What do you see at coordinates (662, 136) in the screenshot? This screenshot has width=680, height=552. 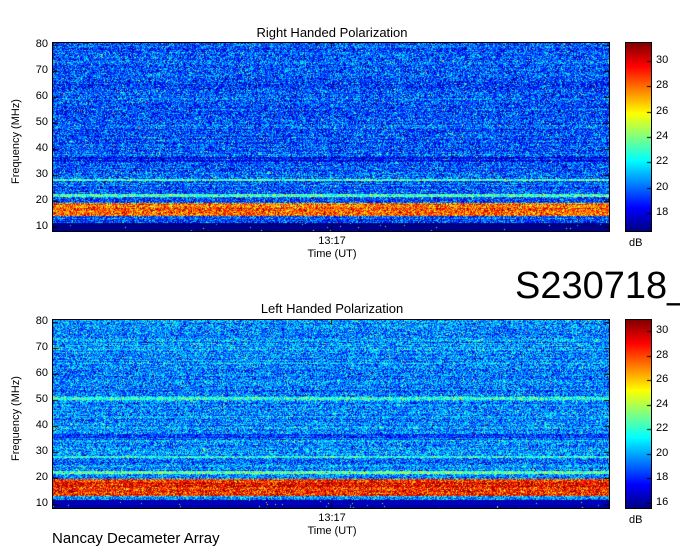 I see `panel-1-colorbar-tick-label: 24` at bounding box center [662, 136].